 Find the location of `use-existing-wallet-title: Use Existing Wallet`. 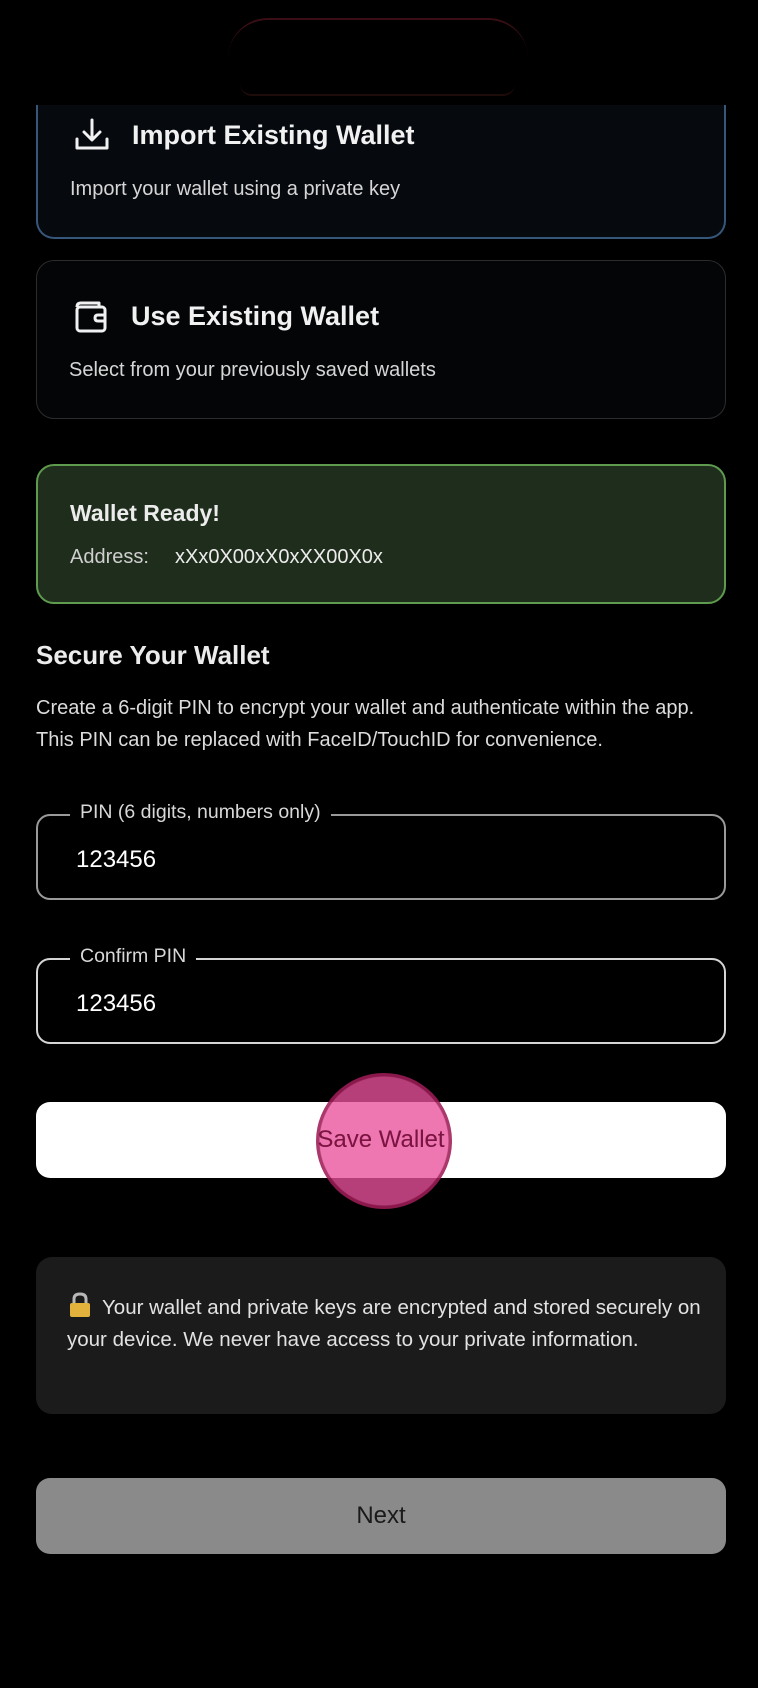

use-existing-wallet-title: Use Existing Wallet is located at coordinates (255, 316).